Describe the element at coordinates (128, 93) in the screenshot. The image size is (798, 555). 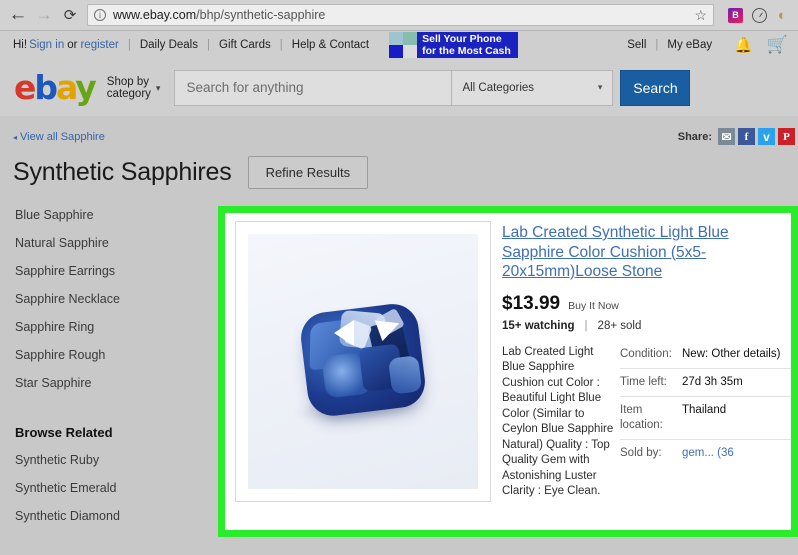
I see `shop-by-line-2: category` at that location.